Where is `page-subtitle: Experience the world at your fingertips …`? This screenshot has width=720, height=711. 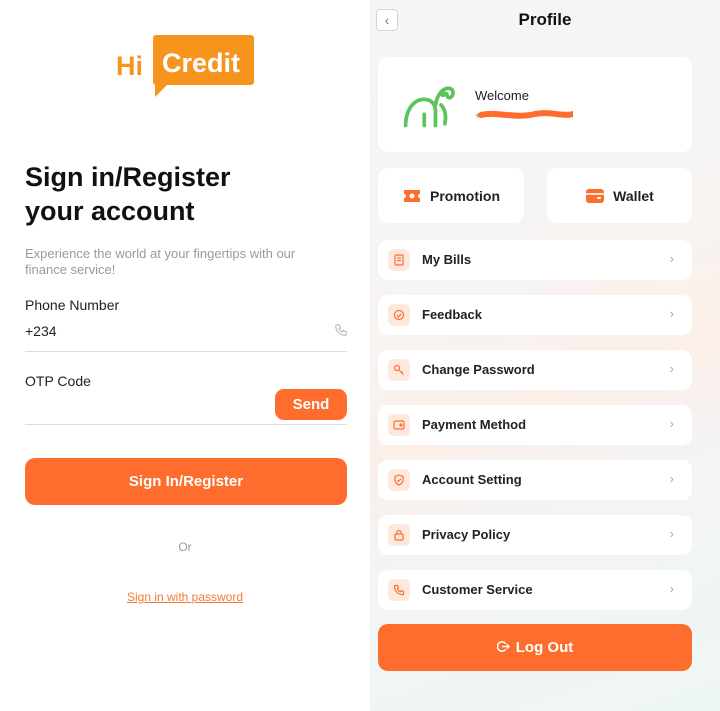 page-subtitle: Experience the world at your fingertips … is located at coordinates (160, 261).